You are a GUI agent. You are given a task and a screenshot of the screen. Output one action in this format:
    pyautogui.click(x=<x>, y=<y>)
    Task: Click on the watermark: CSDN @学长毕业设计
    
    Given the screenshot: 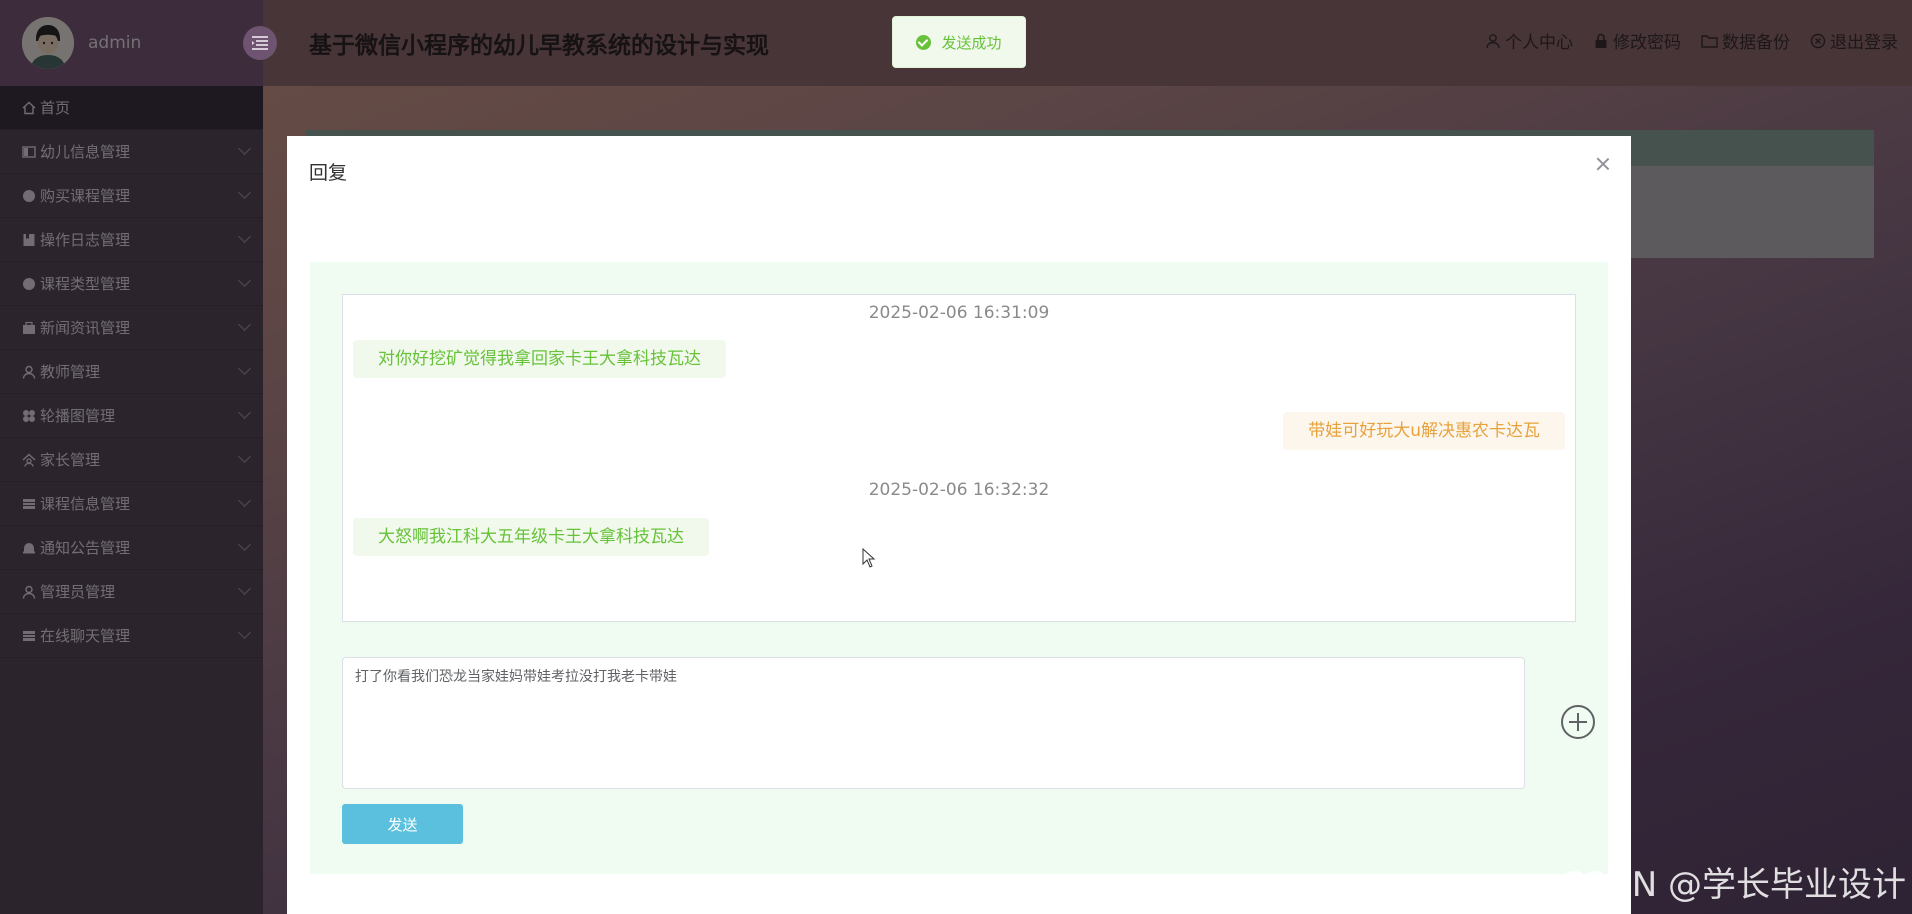 What is the action you would take?
    pyautogui.click(x=1733, y=885)
    